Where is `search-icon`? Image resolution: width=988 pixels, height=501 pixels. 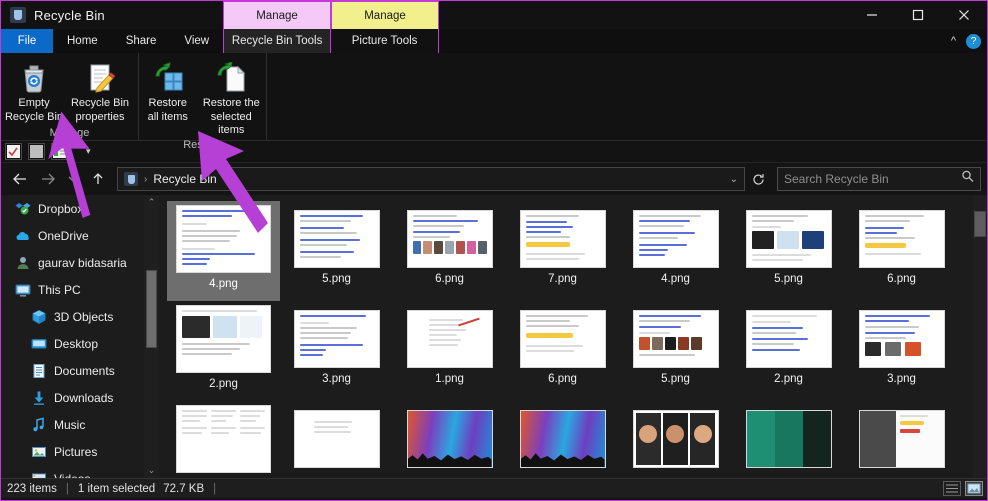 search-icon is located at coordinates (967, 179).